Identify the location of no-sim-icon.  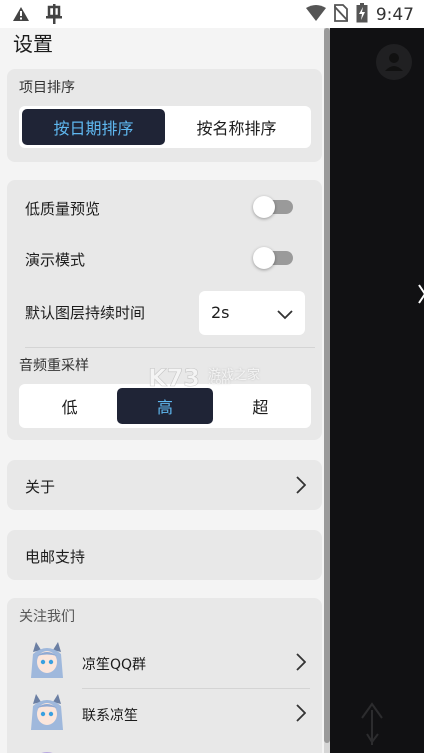
(341, 15).